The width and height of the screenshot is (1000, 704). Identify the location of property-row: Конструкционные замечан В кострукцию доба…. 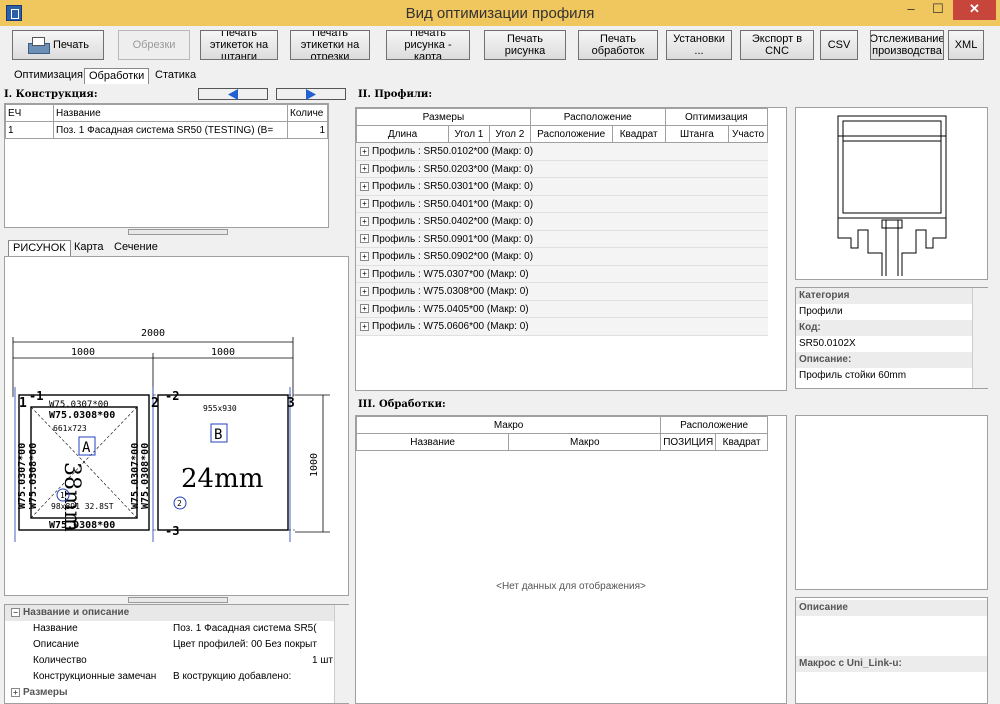
(176, 677).